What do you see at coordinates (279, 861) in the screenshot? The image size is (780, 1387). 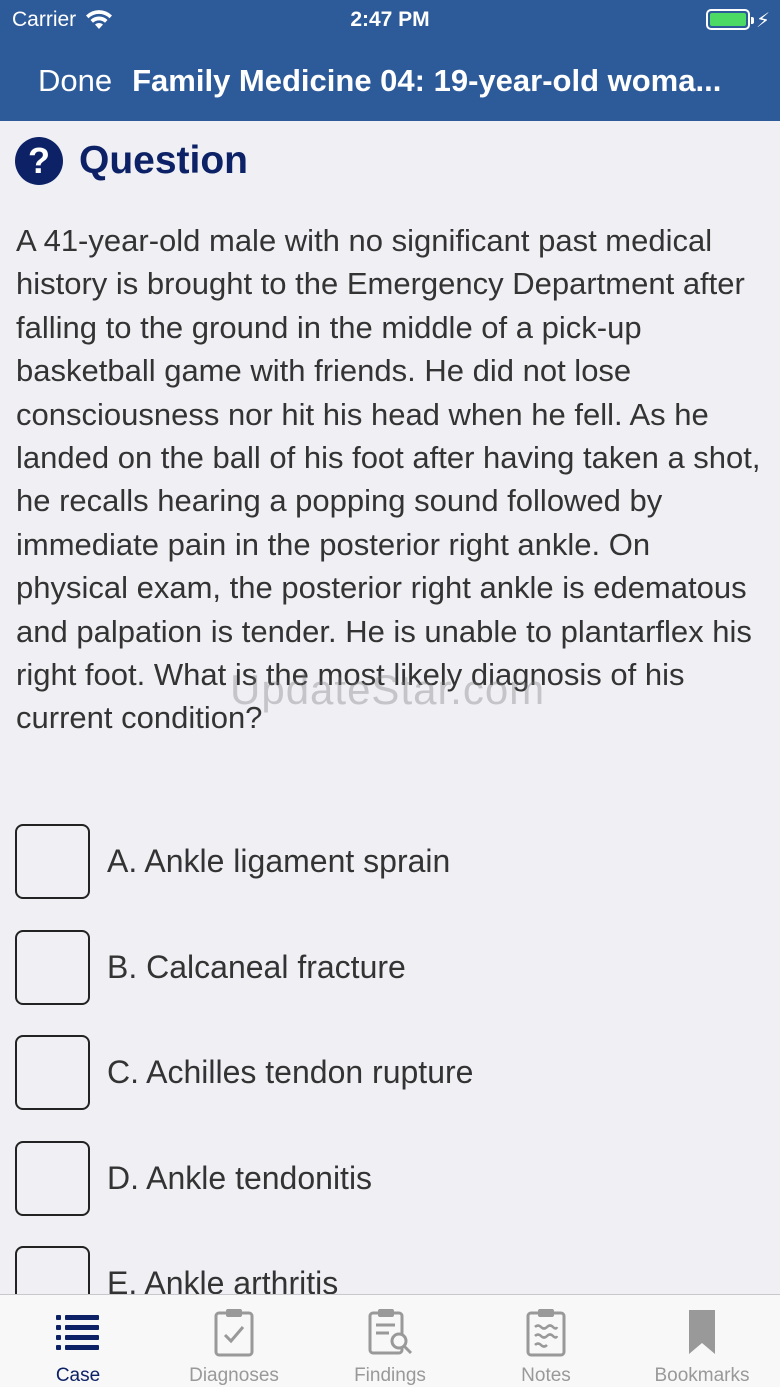 I see `answer-label: A. Ankle ligament sprain` at bounding box center [279, 861].